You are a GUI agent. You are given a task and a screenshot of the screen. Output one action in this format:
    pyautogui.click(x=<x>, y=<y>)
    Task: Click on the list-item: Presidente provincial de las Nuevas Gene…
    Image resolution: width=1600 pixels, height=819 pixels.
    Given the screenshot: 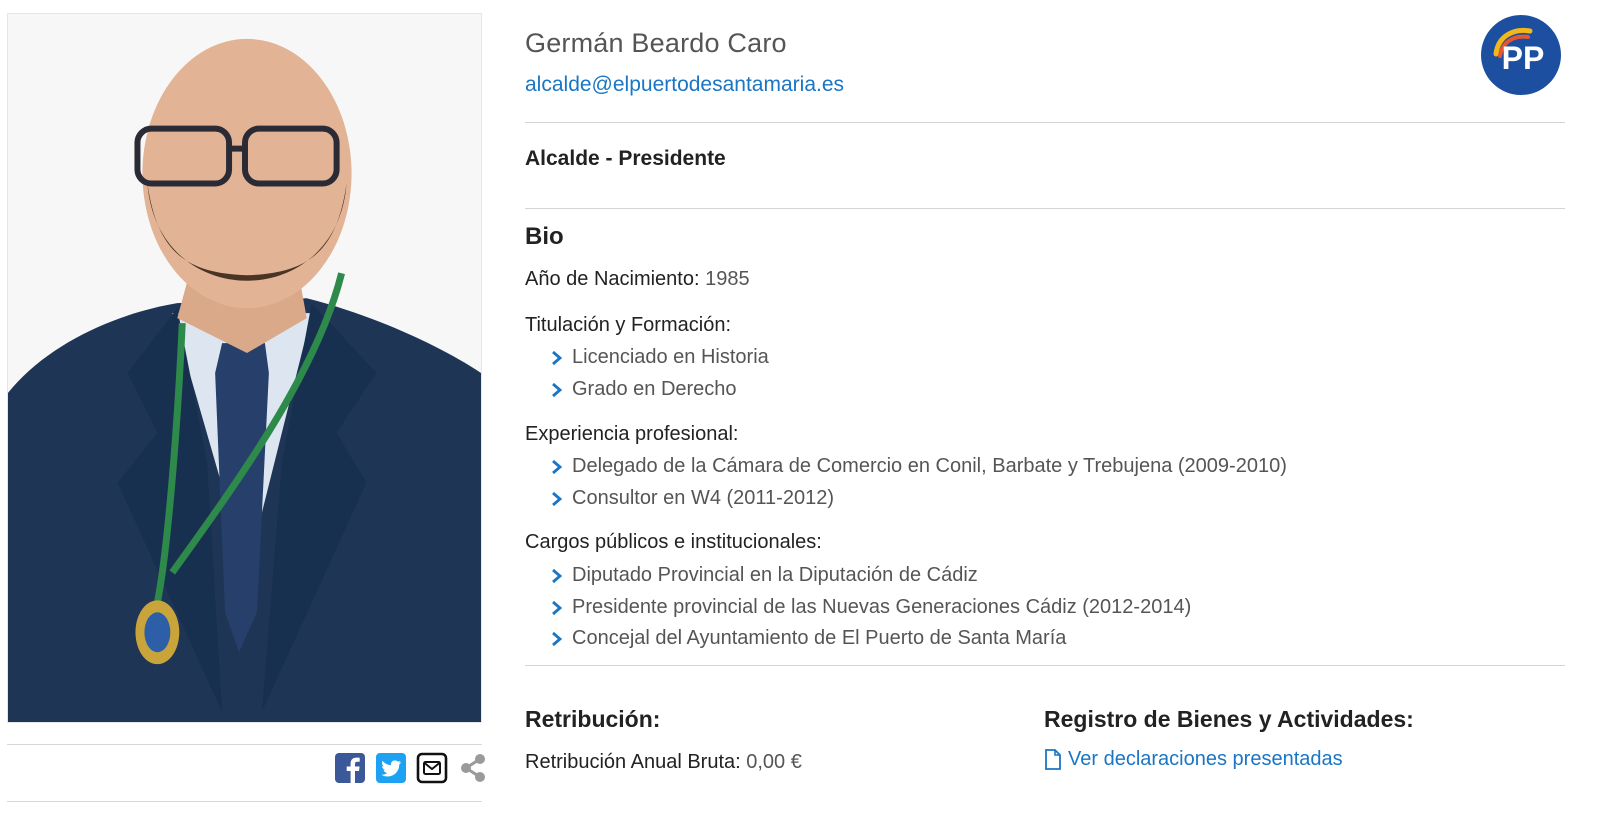 What is the action you would take?
    pyautogui.click(x=870, y=607)
    